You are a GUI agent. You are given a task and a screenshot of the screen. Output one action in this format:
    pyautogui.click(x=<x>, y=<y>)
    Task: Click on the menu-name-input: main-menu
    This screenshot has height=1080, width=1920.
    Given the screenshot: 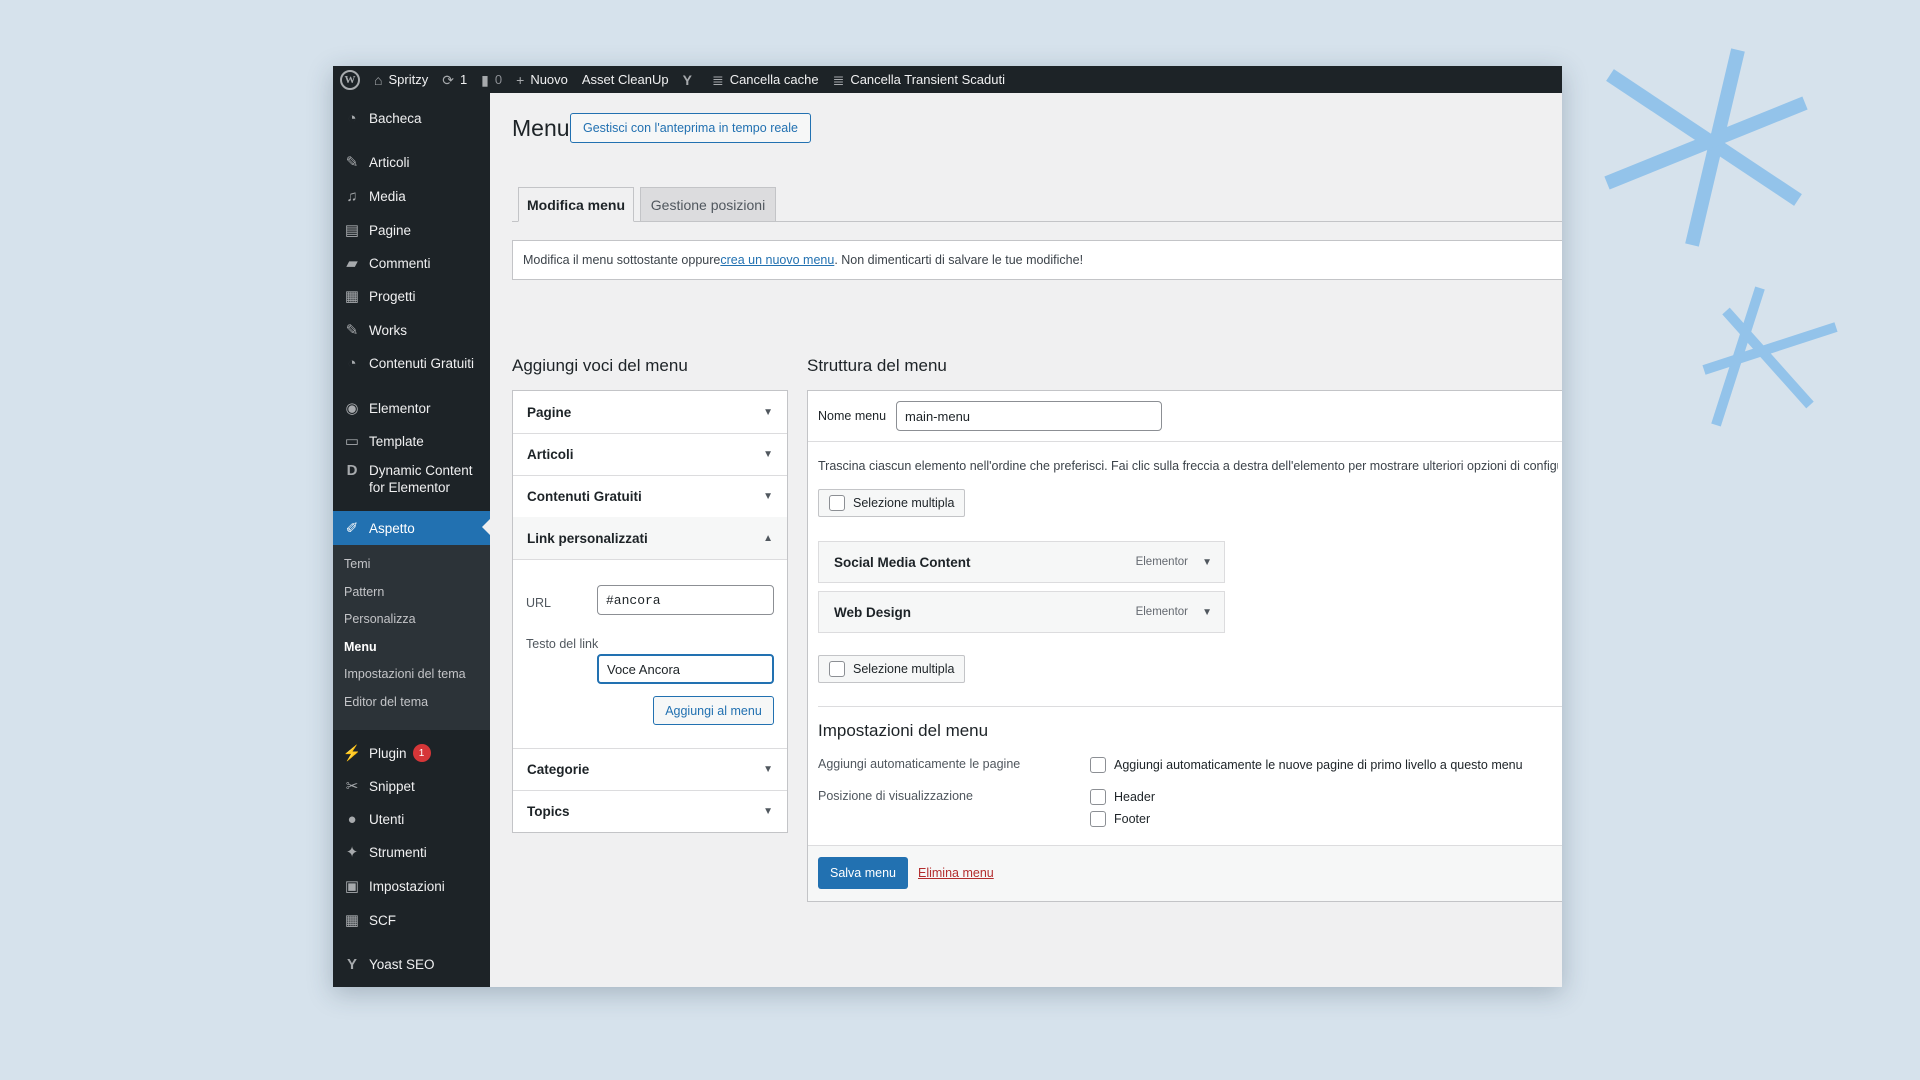 What is the action you would take?
    pyautogui.click(x=1029, y=416)
    